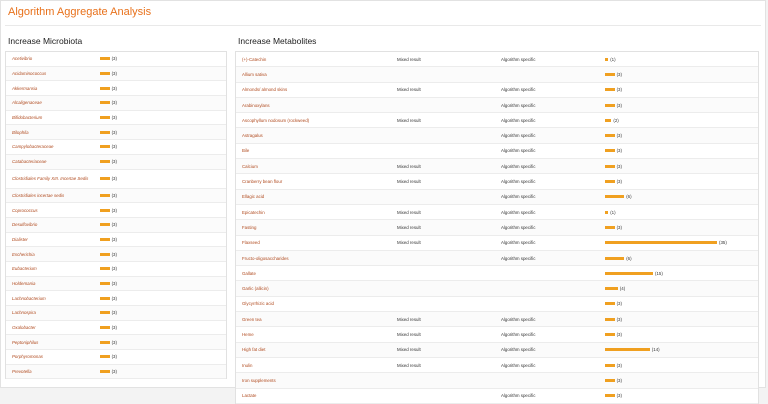 The height and width of the screenshot is (404, 768). What do you see at coordinates (53, 210) in the screenshot?
I see `microbiota-name-link: Coprococcus` at bounding box center [53, 210].